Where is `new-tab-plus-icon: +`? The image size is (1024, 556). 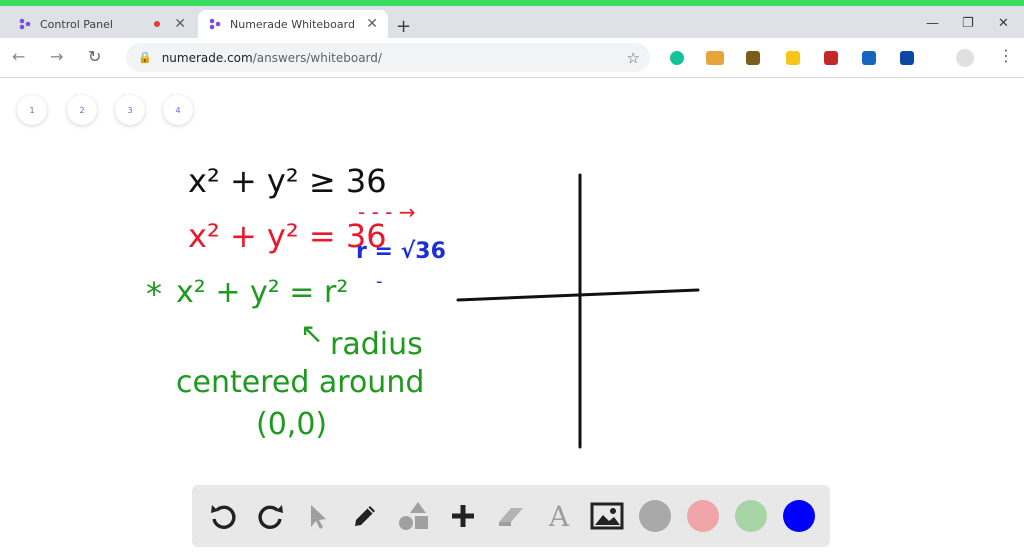 new-tab-plus-icon: + is located at coordinates (403, 26).